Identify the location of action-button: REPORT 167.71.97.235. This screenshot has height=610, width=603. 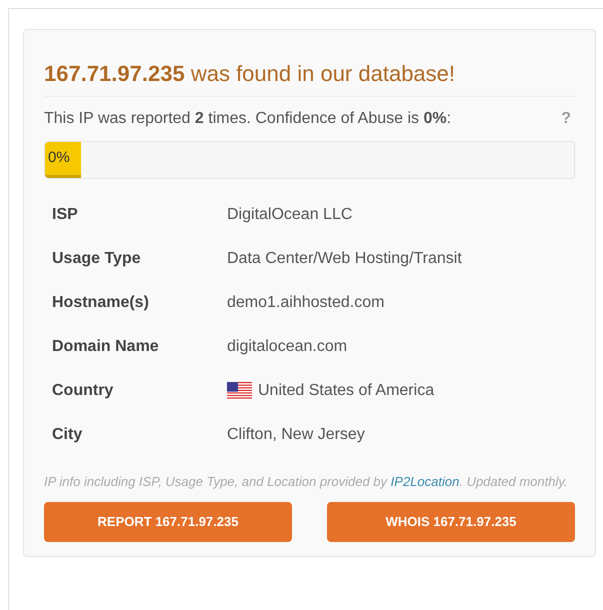
(168, 522).